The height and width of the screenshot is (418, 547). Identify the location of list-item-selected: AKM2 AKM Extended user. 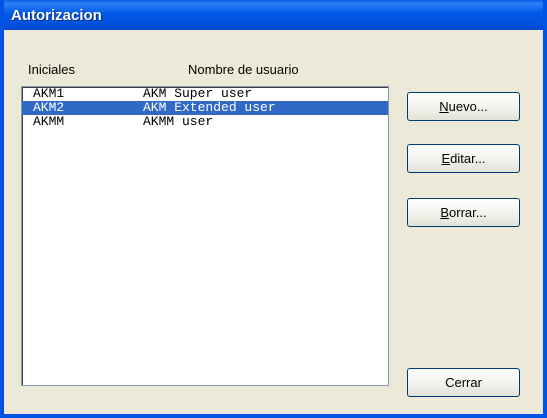
(205, 108).